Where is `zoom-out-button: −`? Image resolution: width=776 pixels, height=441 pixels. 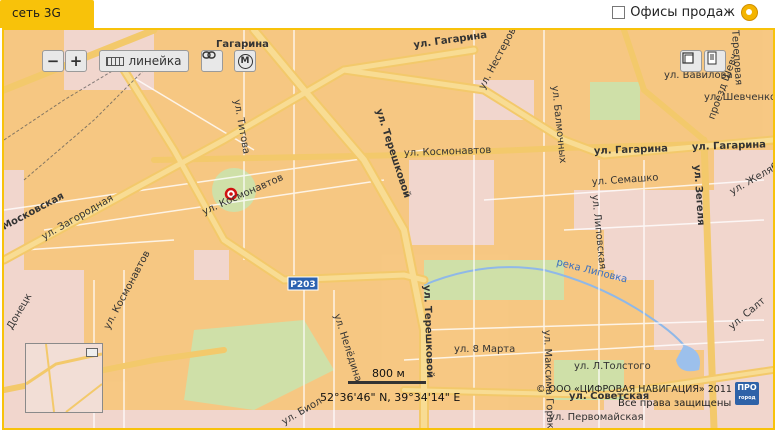
zoom-out-button: − is located at coordinates (53, 61).